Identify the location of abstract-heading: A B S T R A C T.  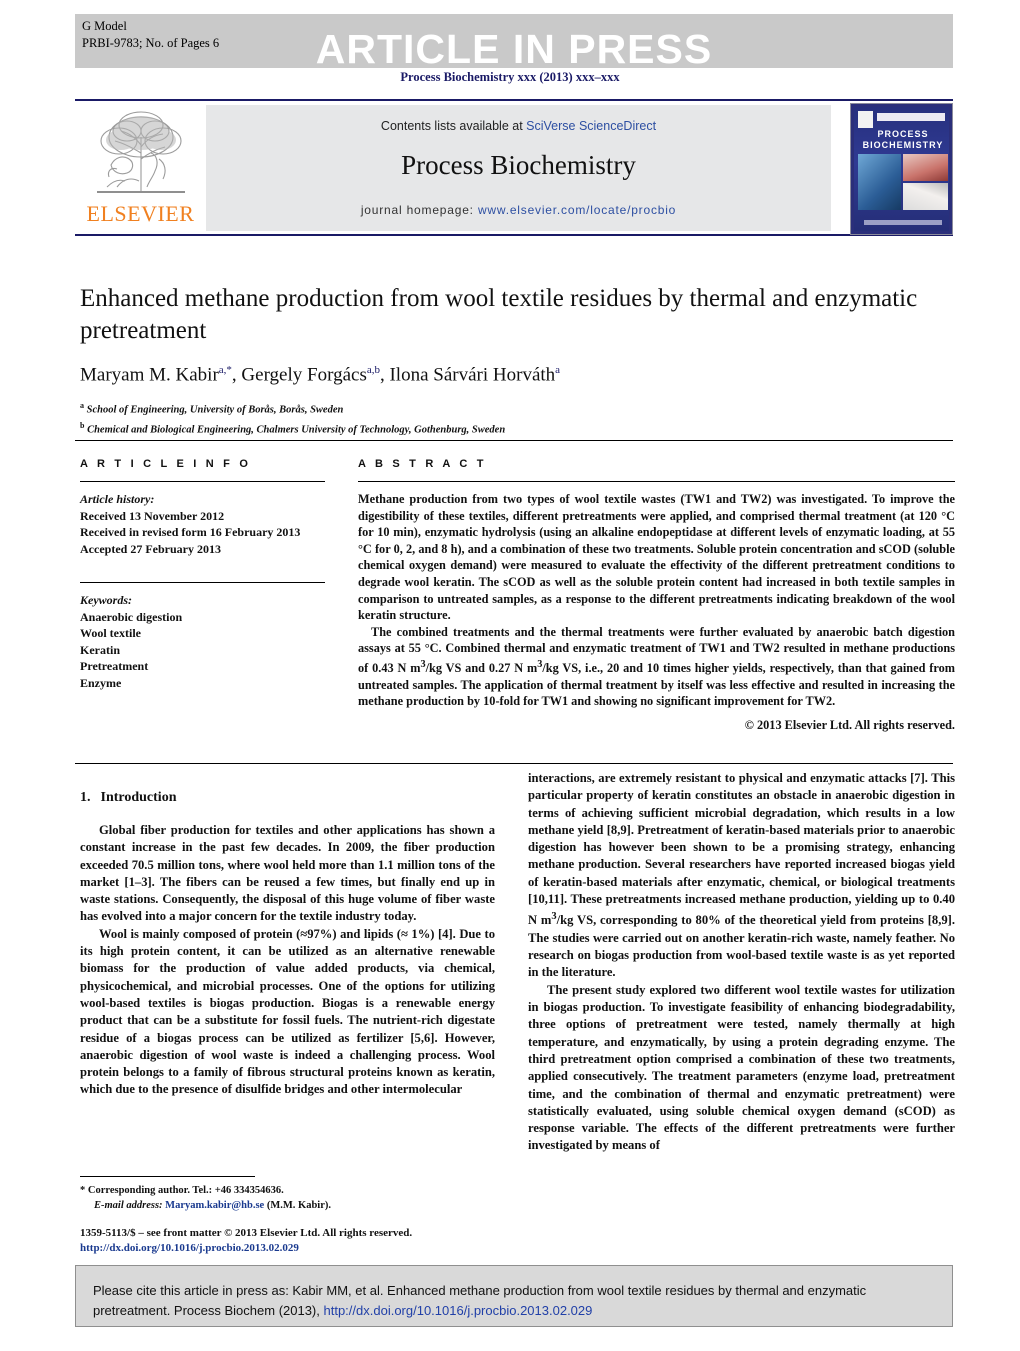
(422, 464).